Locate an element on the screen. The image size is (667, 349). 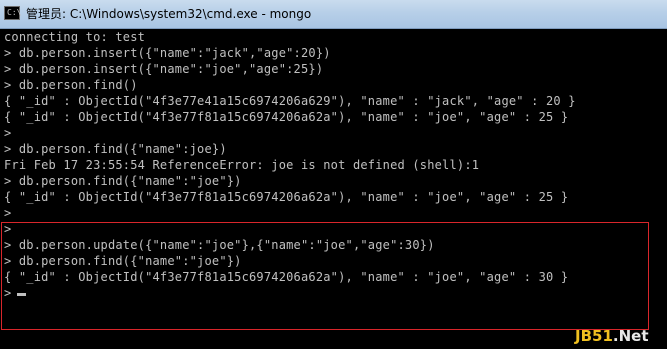
watermark-brand: JB51 is located at coordinates (594, 336).